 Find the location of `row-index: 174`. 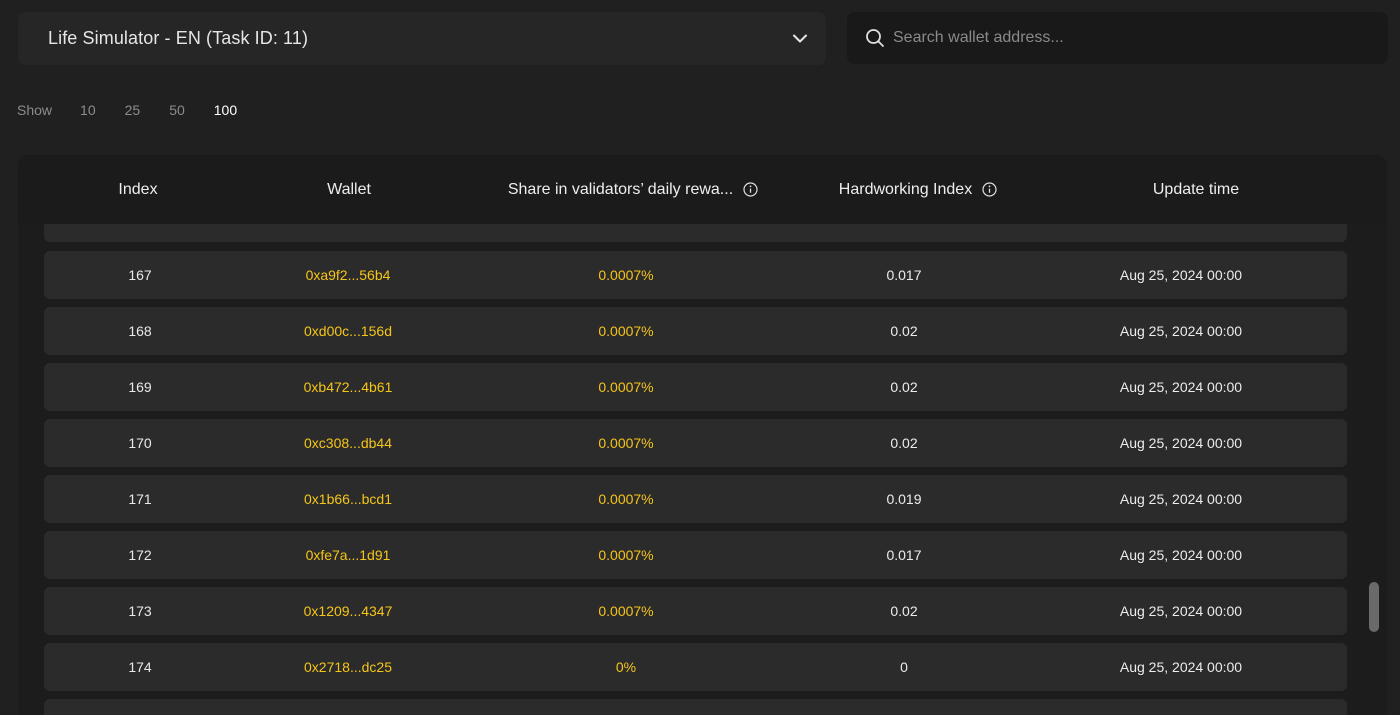

row-index: 174 is located at coordinates (140, 667).